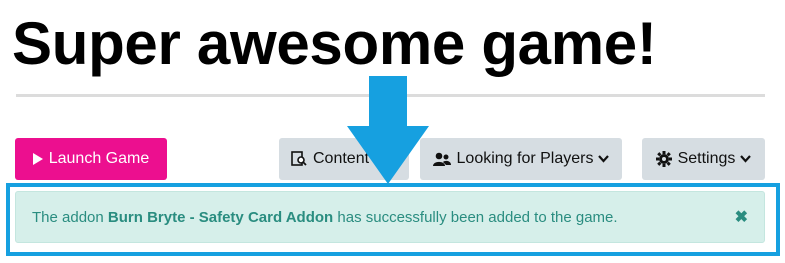 The image size is (785, 263). I want to click on looking-for-players-label: Looking for Players, so click(525, 158).